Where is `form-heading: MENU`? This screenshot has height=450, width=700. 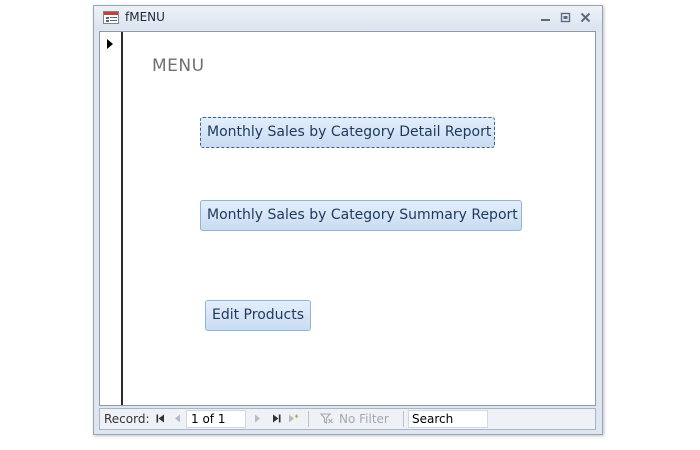 form-heading: MENU is located at coordinates (178, 66).